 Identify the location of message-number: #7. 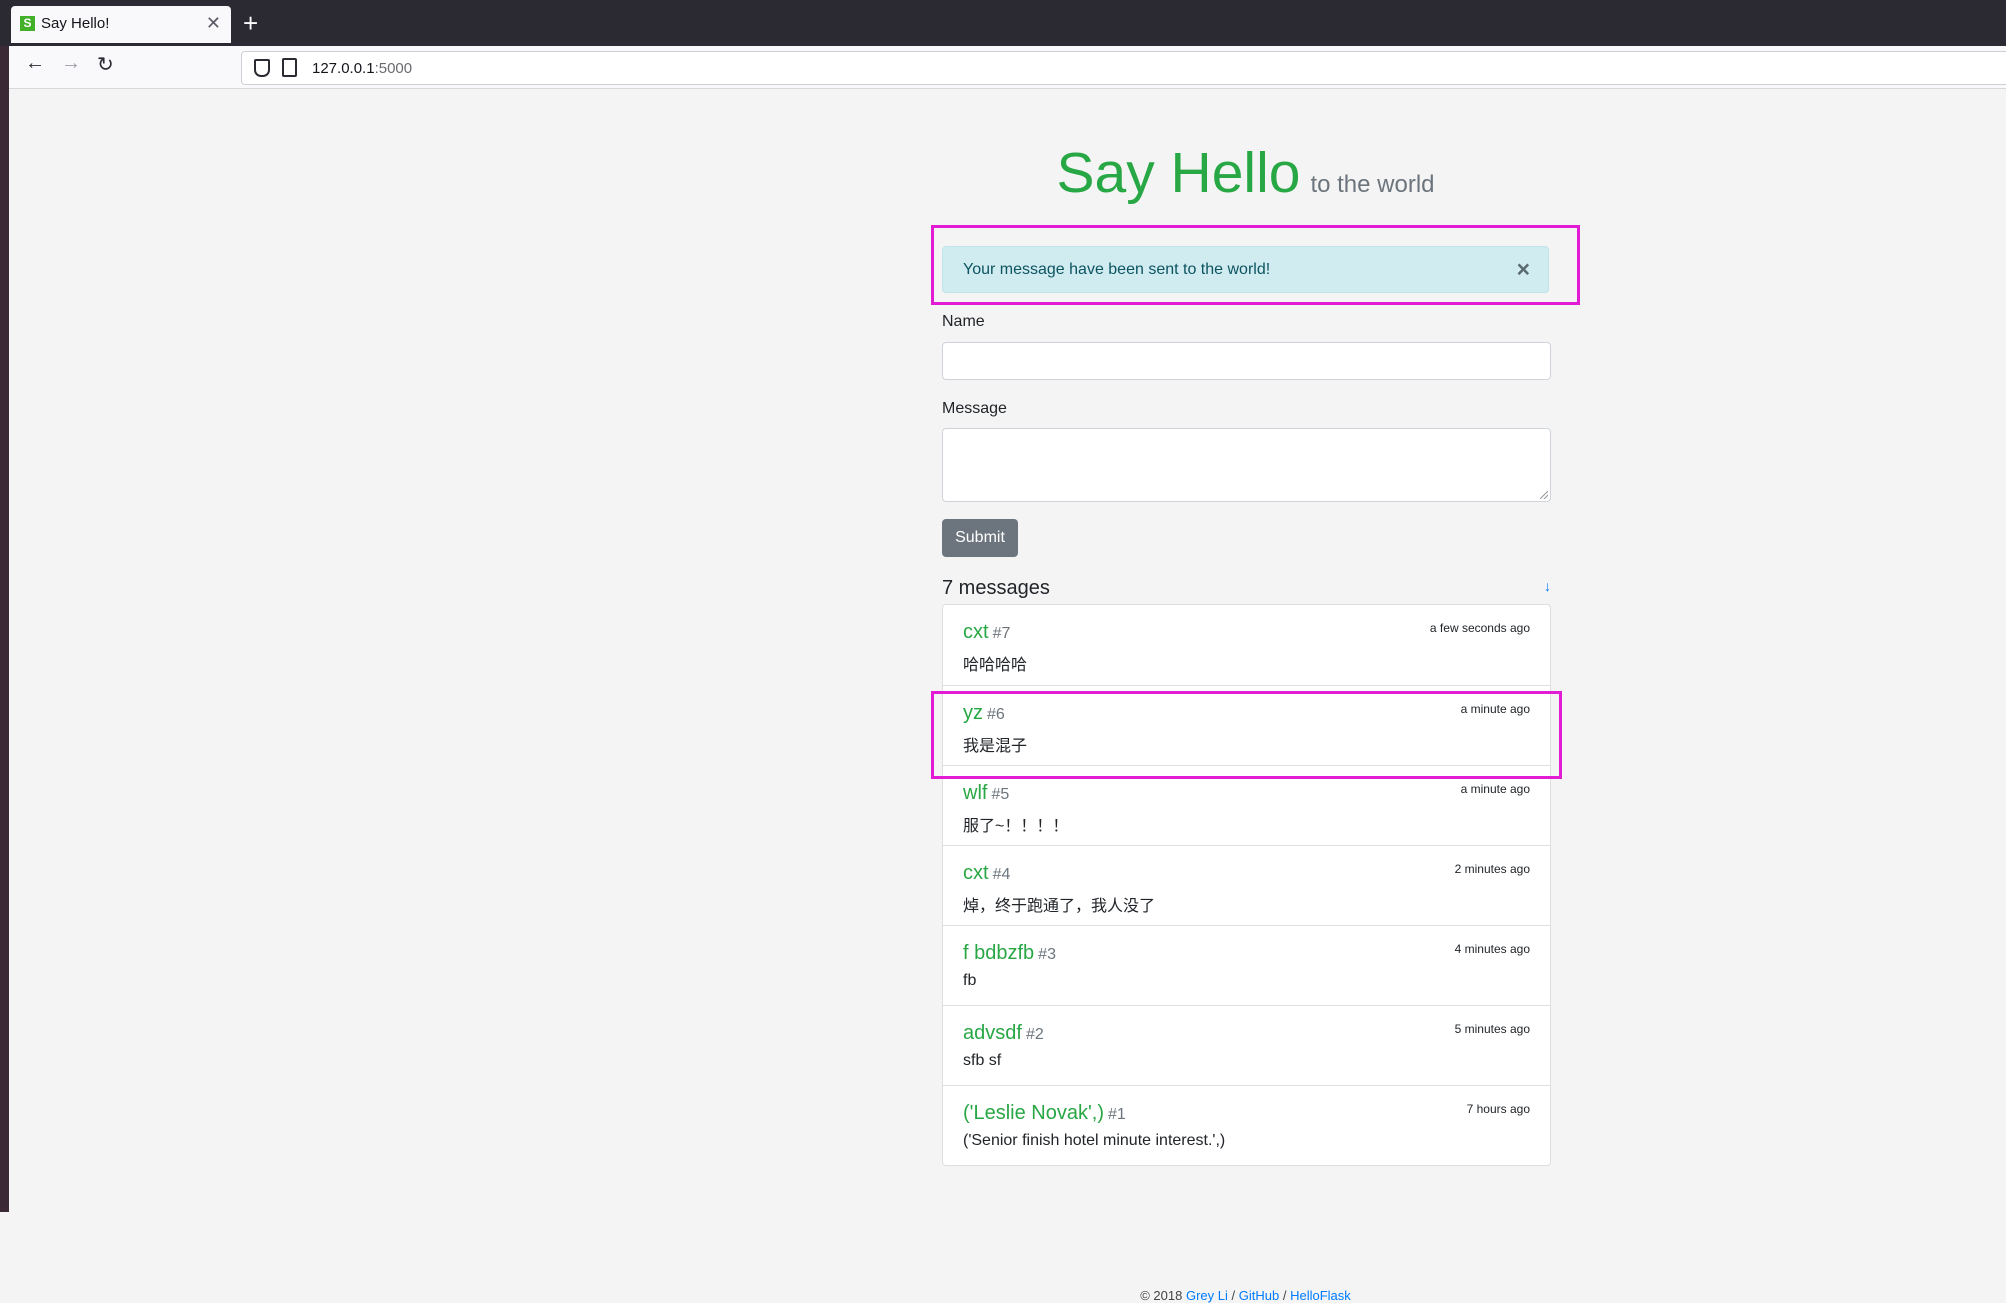
(1001, 633).